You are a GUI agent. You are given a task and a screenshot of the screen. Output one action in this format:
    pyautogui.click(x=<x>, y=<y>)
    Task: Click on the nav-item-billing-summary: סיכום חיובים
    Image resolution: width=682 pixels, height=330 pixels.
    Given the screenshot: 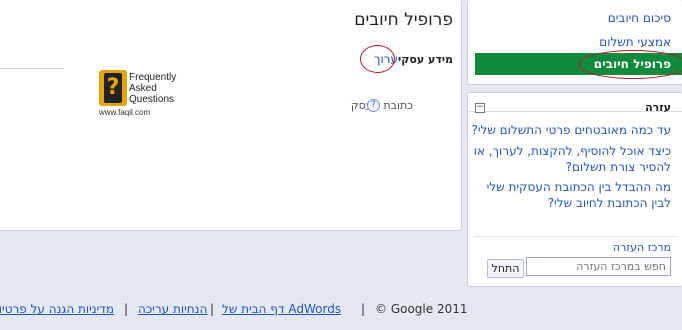 What is the action you would take?
    pyautogui.click(x=639, y=18)
    